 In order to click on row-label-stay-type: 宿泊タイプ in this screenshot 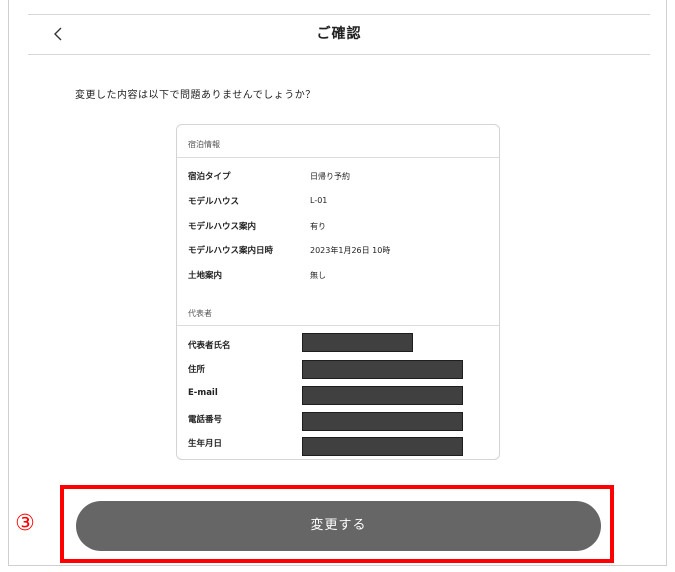, I will do `click(209, 177)`.